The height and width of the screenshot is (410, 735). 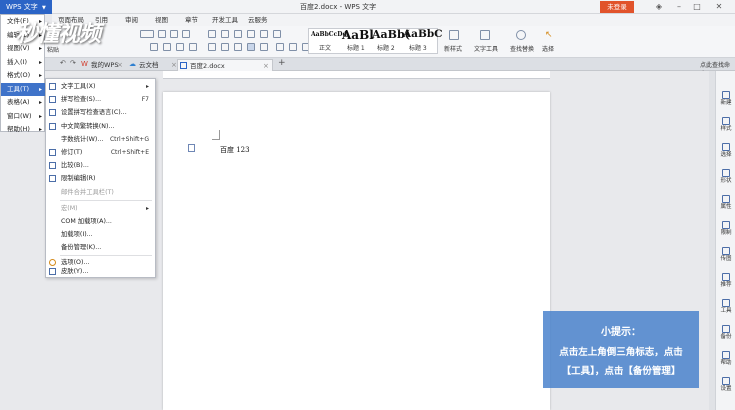 What do you see at coordinates (550, 35) in the screenshot?
I see `select-cursor-icon: ↖` at bounding box center [550, 35].